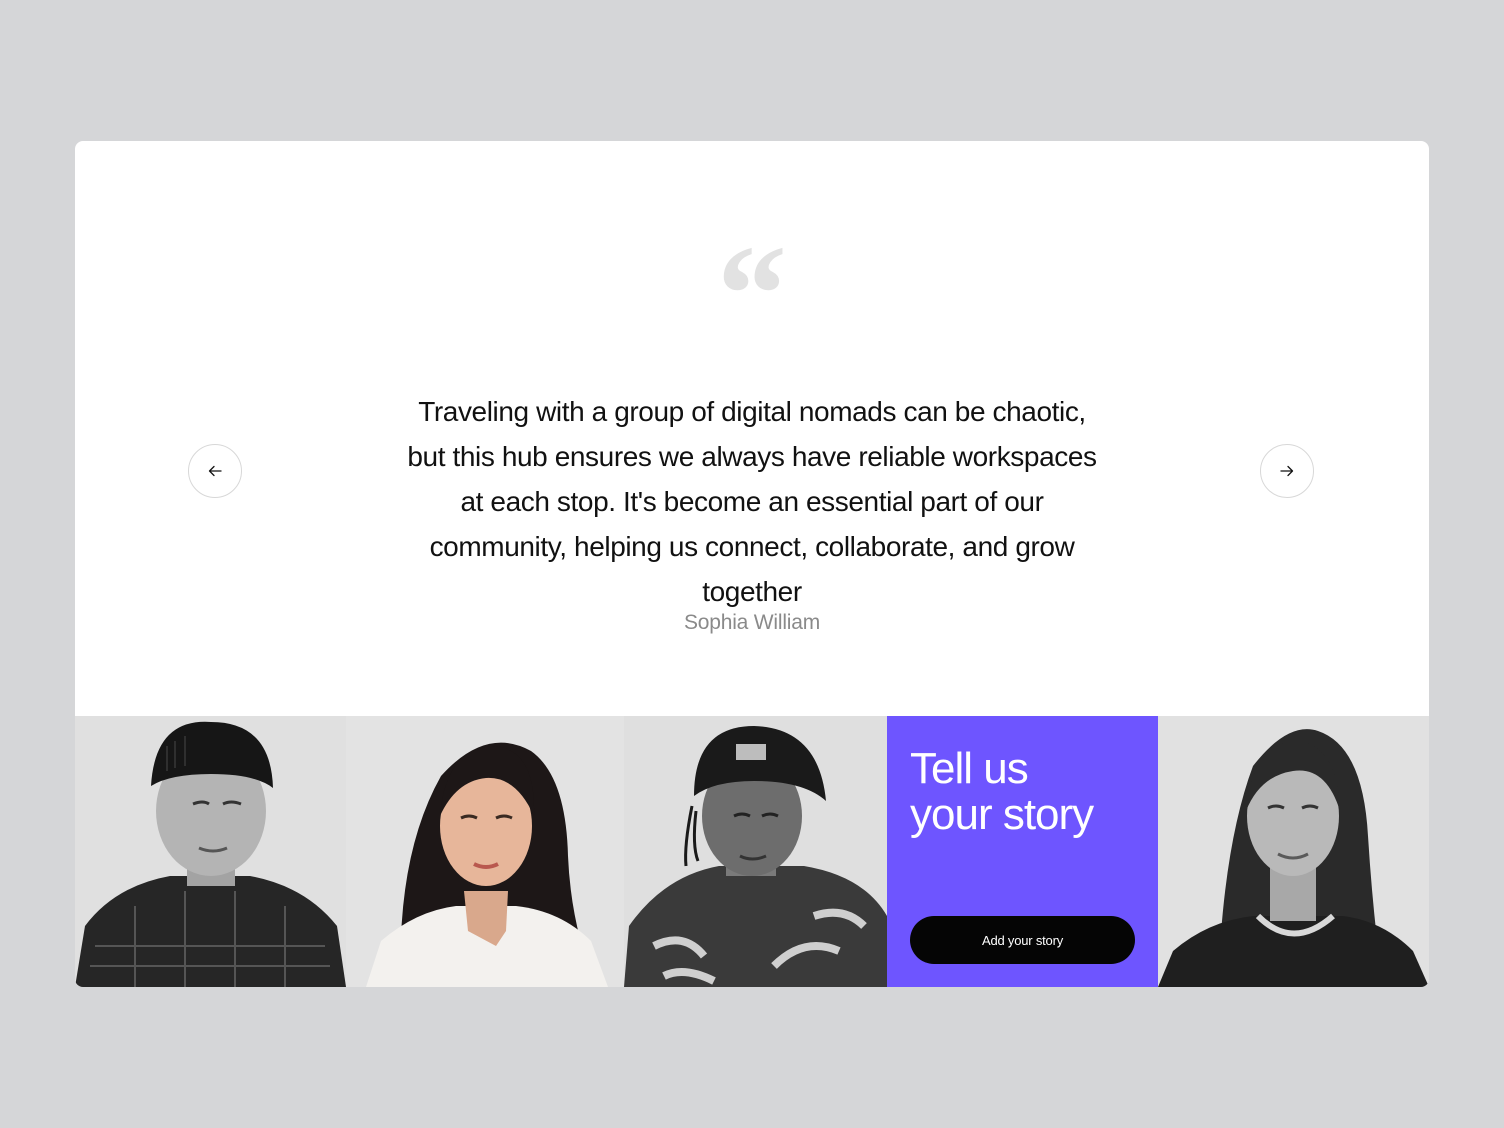  Describe the element at coordinates (1293, 851) in the screenshot. I see `portrait-woman-long-hair` at that location.